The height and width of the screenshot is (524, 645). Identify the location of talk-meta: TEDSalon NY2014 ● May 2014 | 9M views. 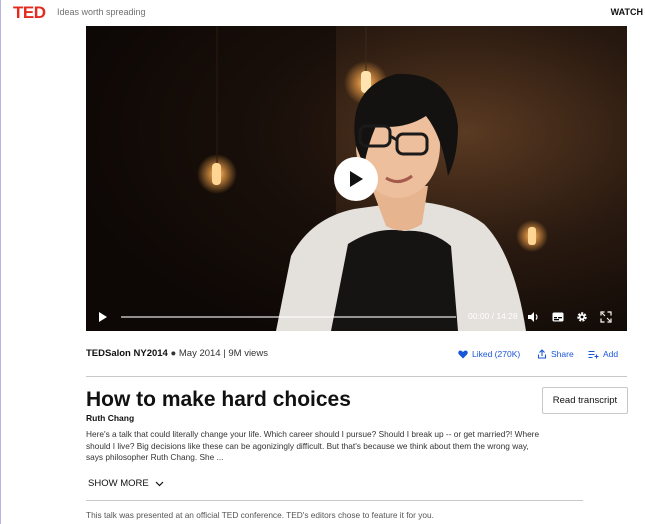
(177, 353).